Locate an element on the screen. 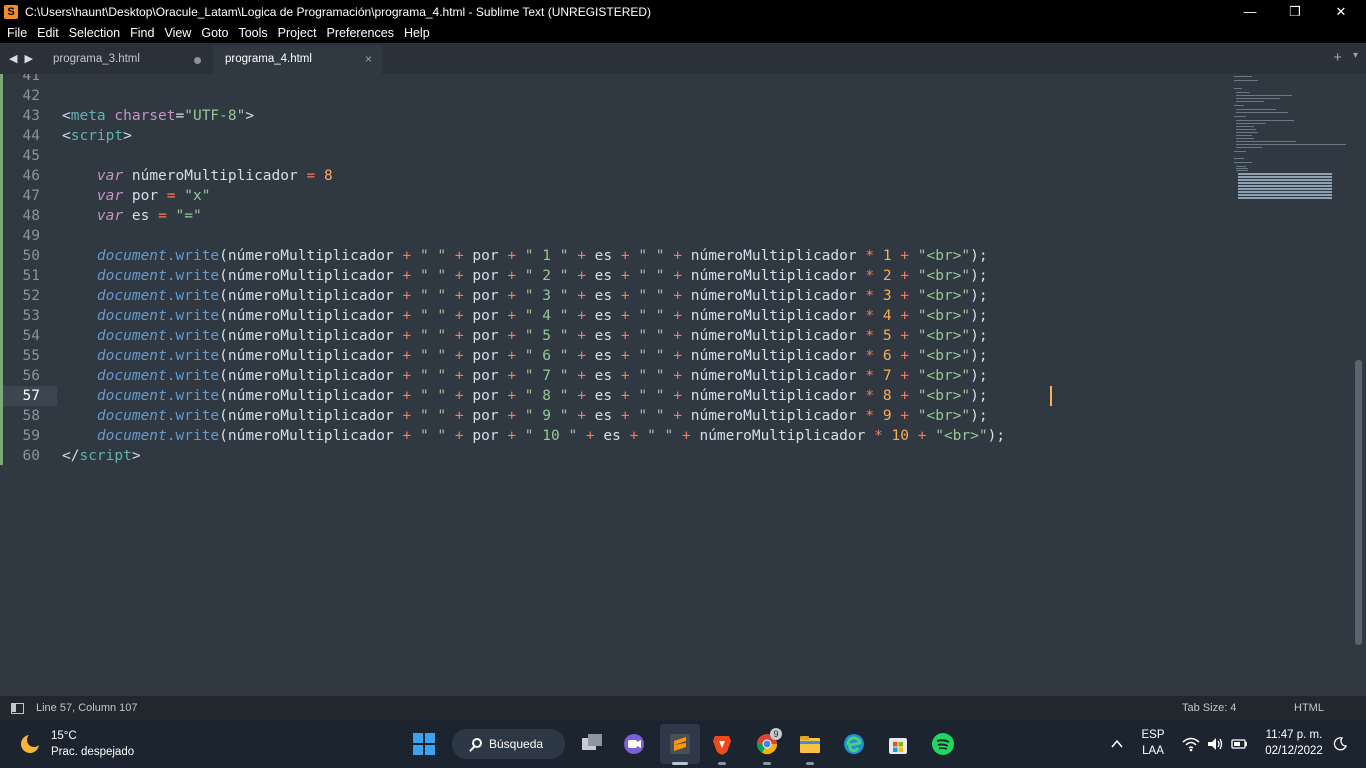  sublime-logo-icon: S is located at coordinates (11, 11).